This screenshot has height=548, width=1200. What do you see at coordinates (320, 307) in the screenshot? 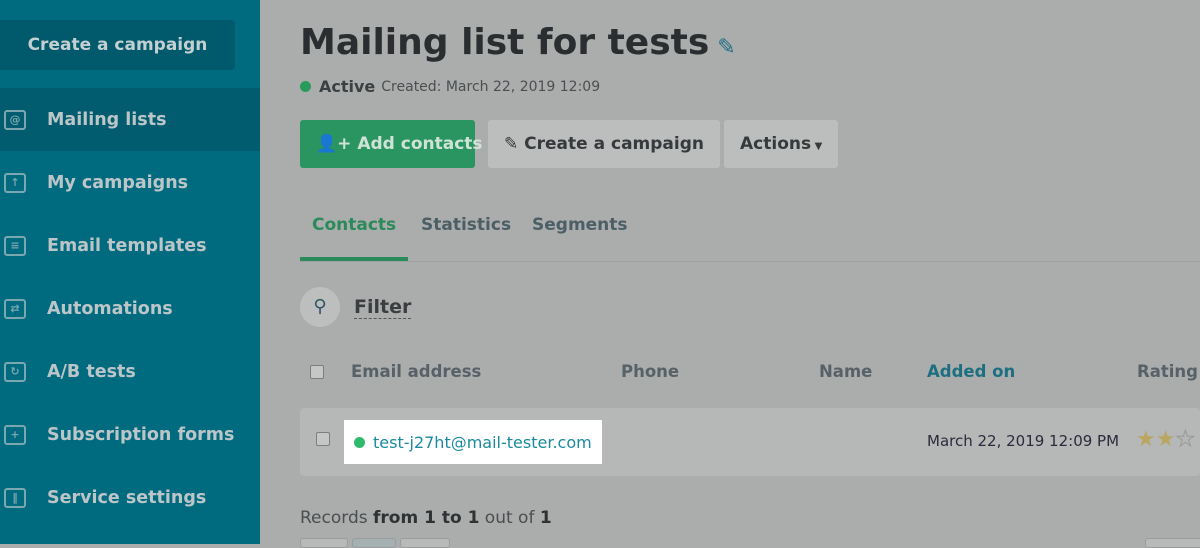
I see `search-icon: ⚲` at bounding box center [320, 307].